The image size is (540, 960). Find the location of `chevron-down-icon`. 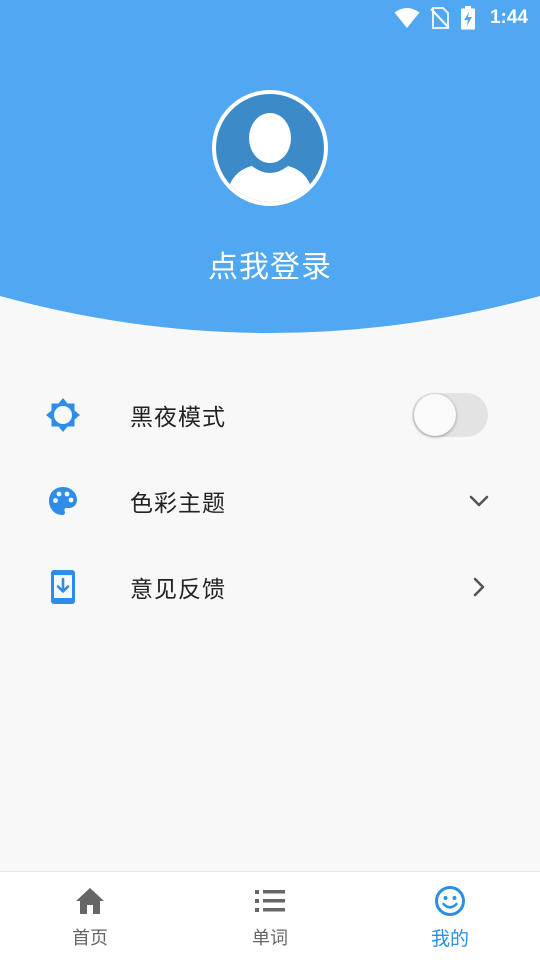

chevron-down-icon is located at coordinates (479, 501).